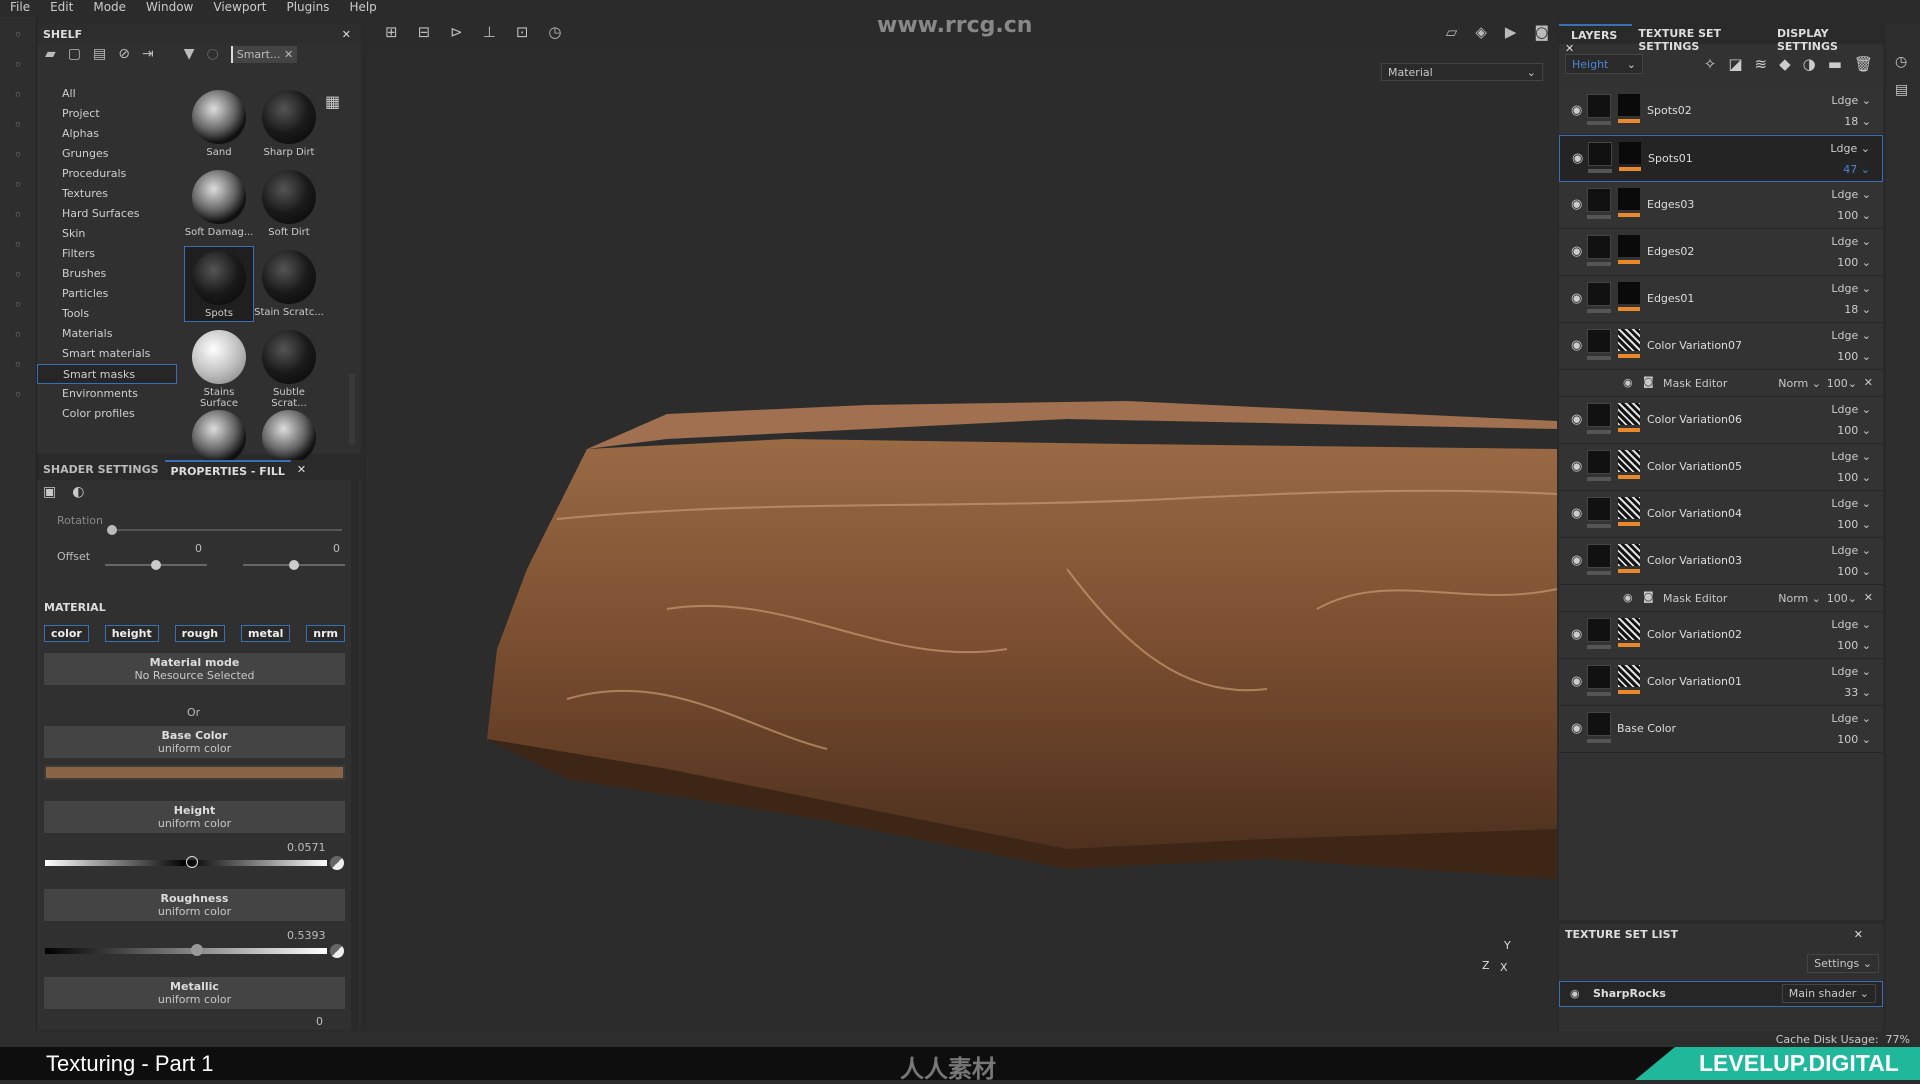 This screenshot has width=1920, height=1084. I want to click on channel-select: Height ⌄, so click(1604, 64).